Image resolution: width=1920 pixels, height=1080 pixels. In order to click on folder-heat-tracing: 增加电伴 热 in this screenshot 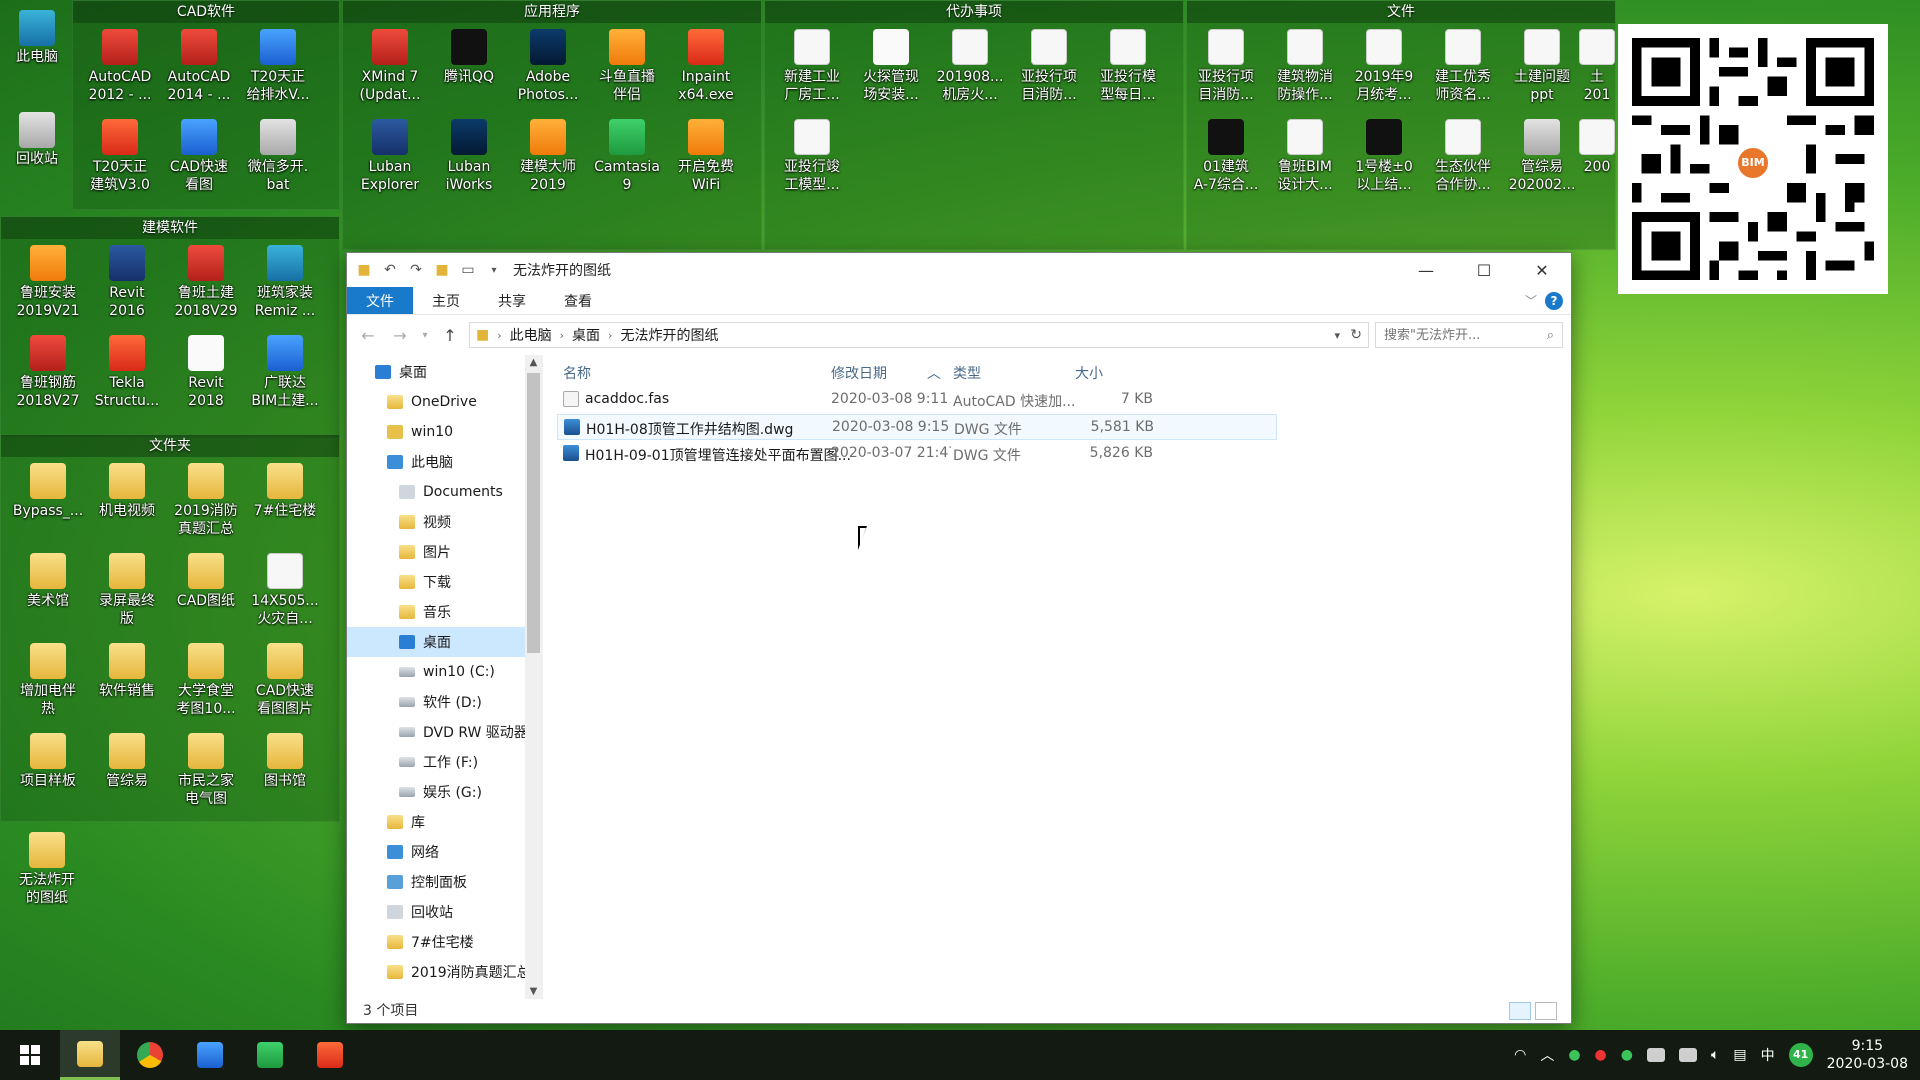, I will do `click(48, 677)`.